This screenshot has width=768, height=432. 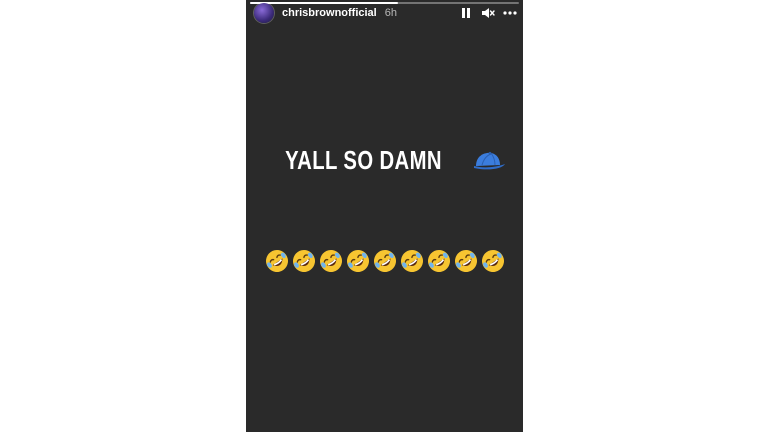 I want to click on blue-cap-emoji, so click(x=490, y=160).